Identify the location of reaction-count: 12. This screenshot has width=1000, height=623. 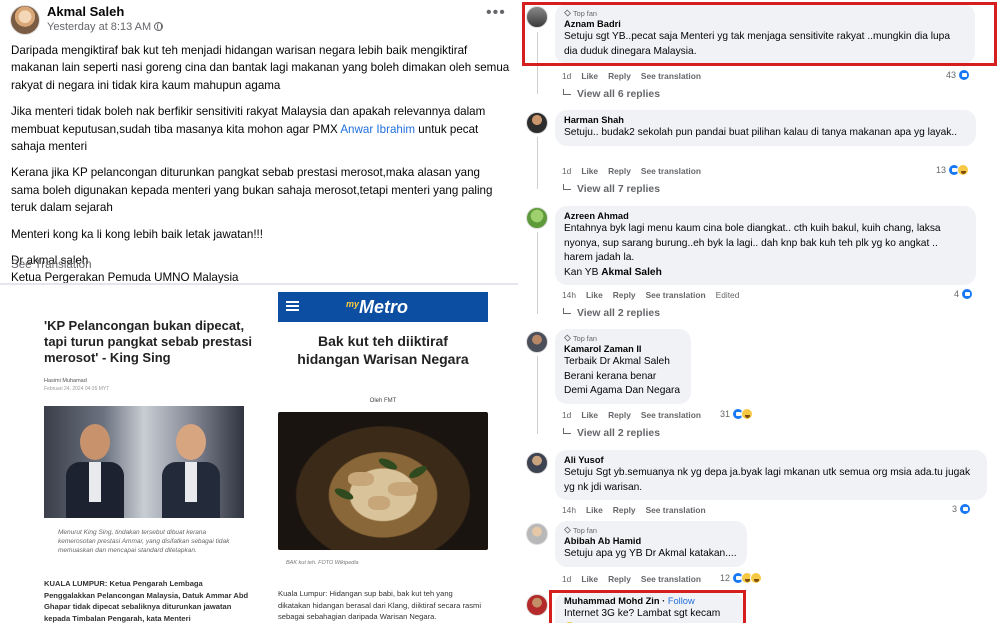
(725, 578).